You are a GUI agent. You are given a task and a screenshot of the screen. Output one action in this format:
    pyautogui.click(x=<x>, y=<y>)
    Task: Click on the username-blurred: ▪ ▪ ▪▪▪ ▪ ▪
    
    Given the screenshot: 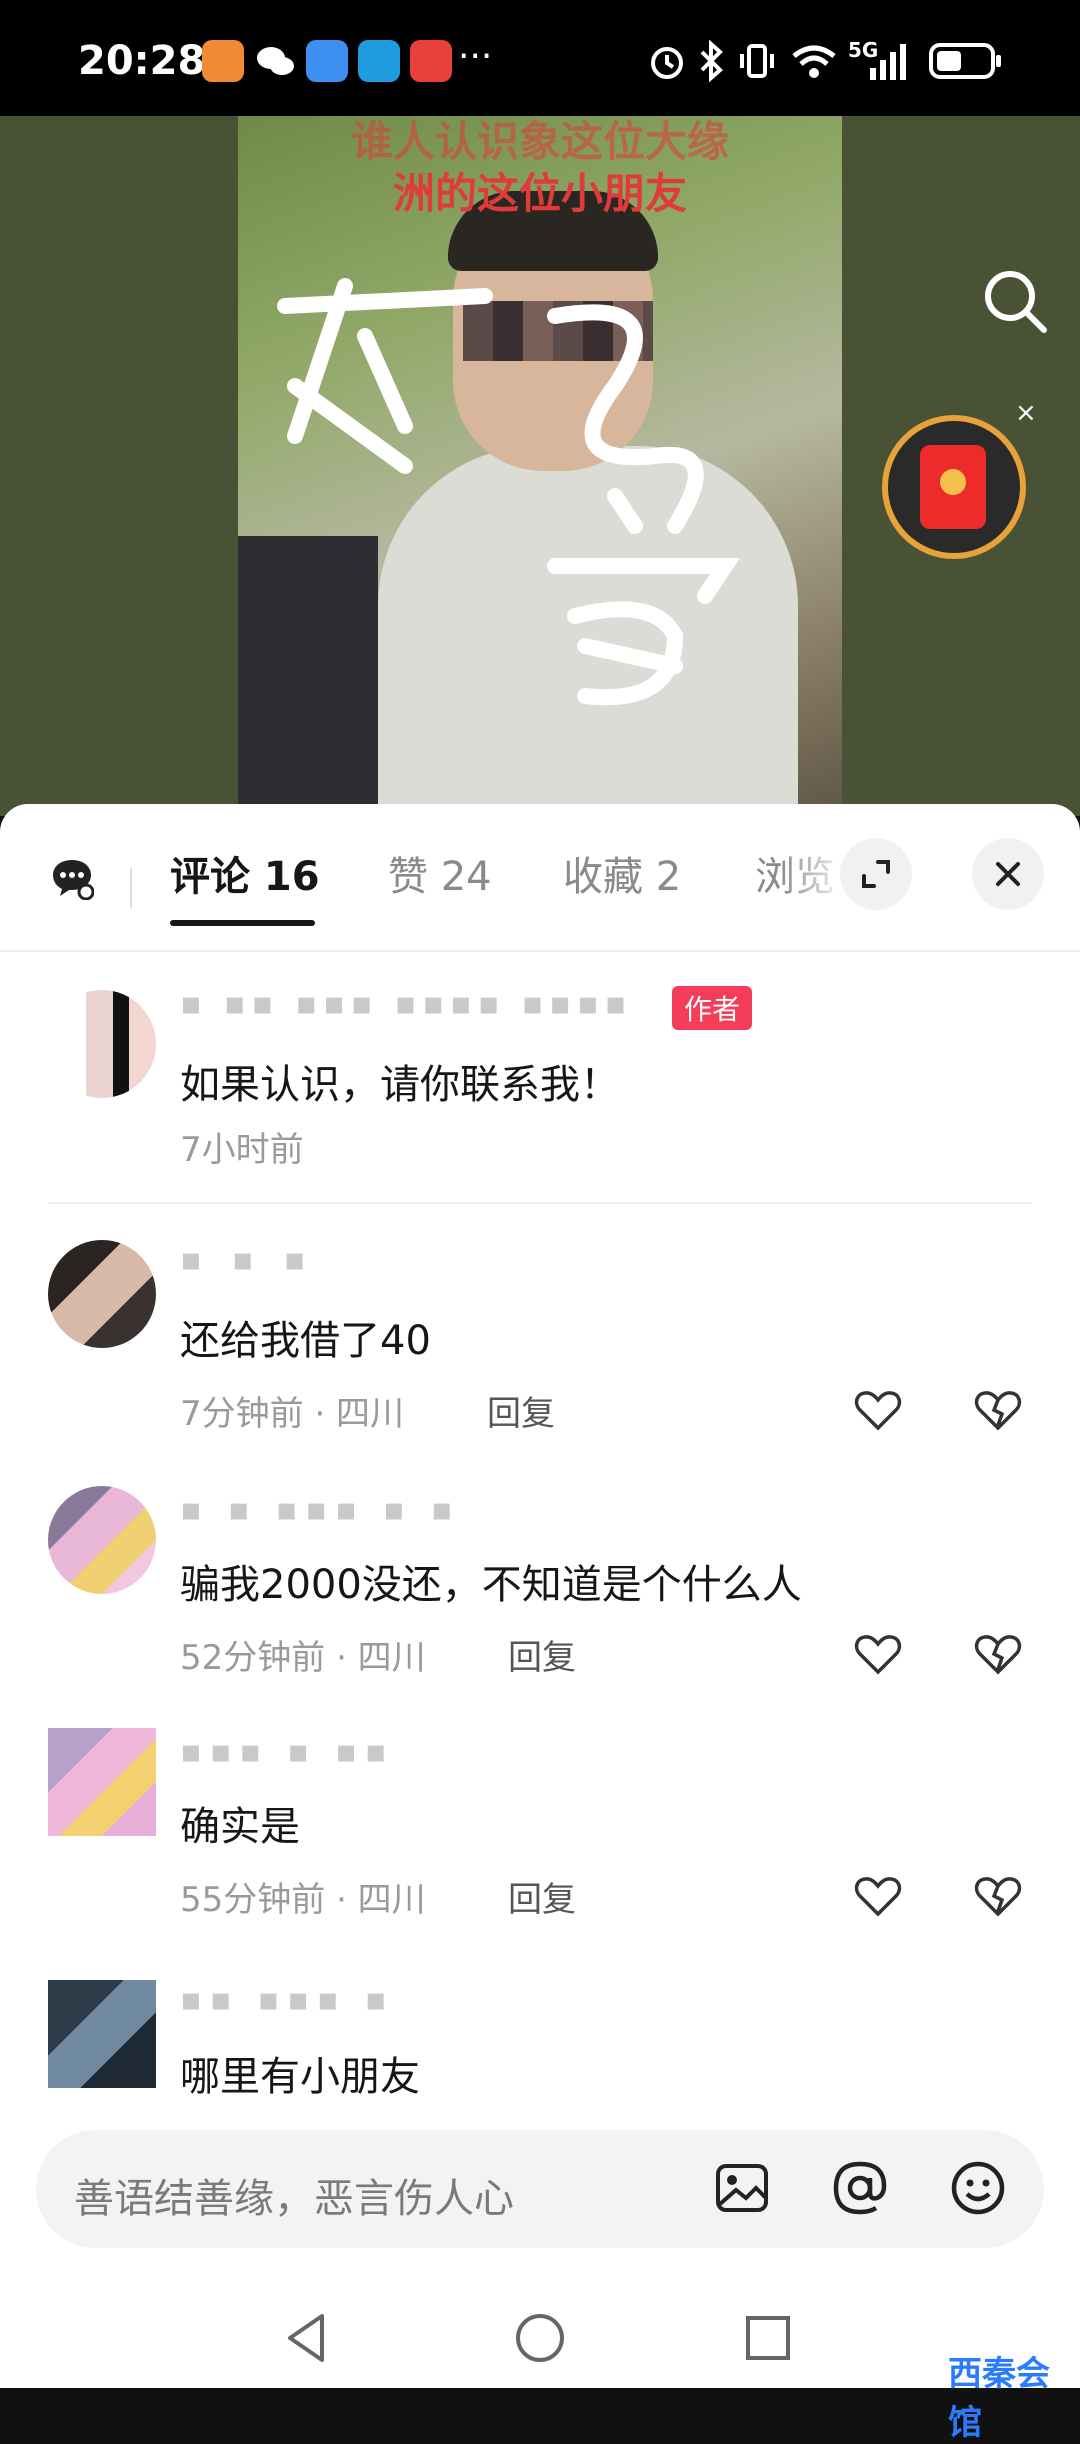 What is the action you would take?
    pyautogui.click(x=320, y=1509)
    